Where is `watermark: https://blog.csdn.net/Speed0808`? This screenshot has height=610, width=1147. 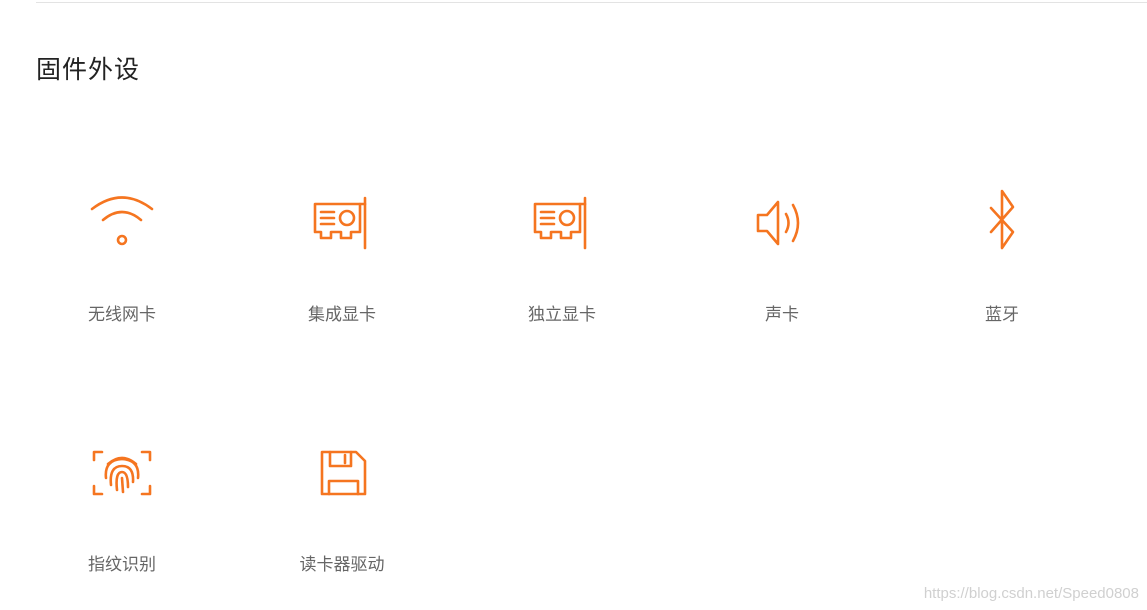 watermark: https://blog.csdn.net/Speed0808 is located at coordinates (1031, 593).